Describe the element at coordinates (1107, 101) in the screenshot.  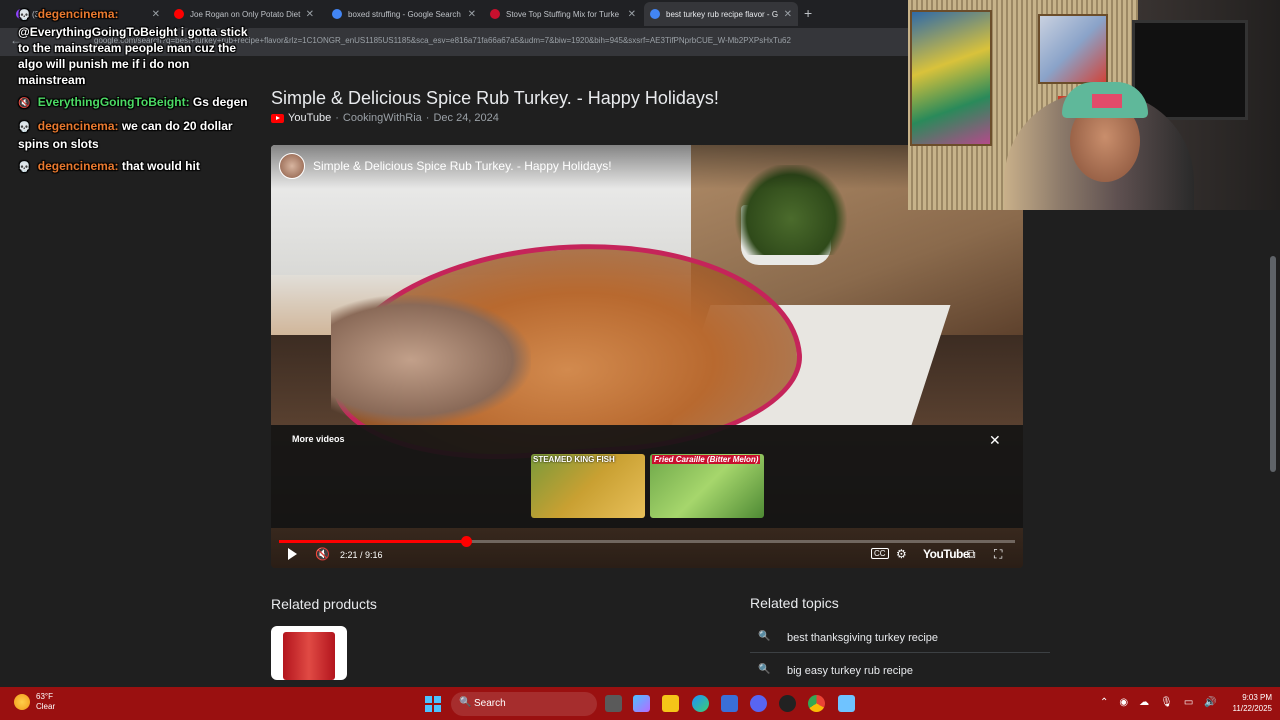
I see `webcam-hat-patch` at that location.